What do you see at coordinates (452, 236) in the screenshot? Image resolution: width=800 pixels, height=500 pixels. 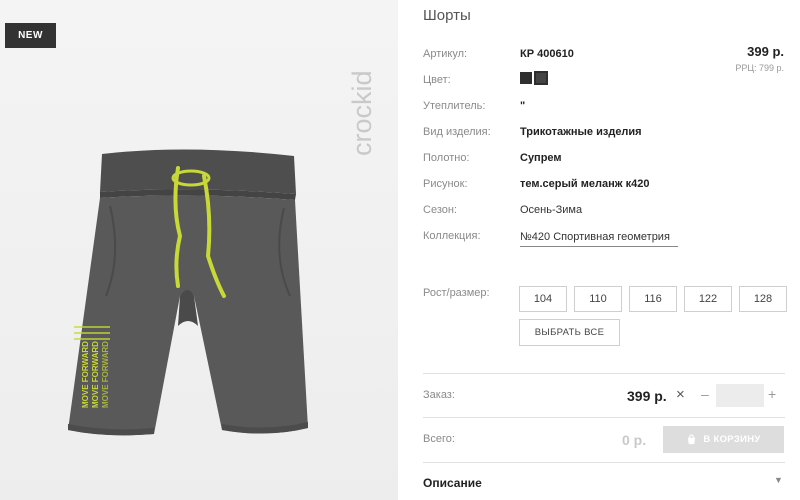 I see `spec-label: Коллекция:` at bounding box center [452, 236].